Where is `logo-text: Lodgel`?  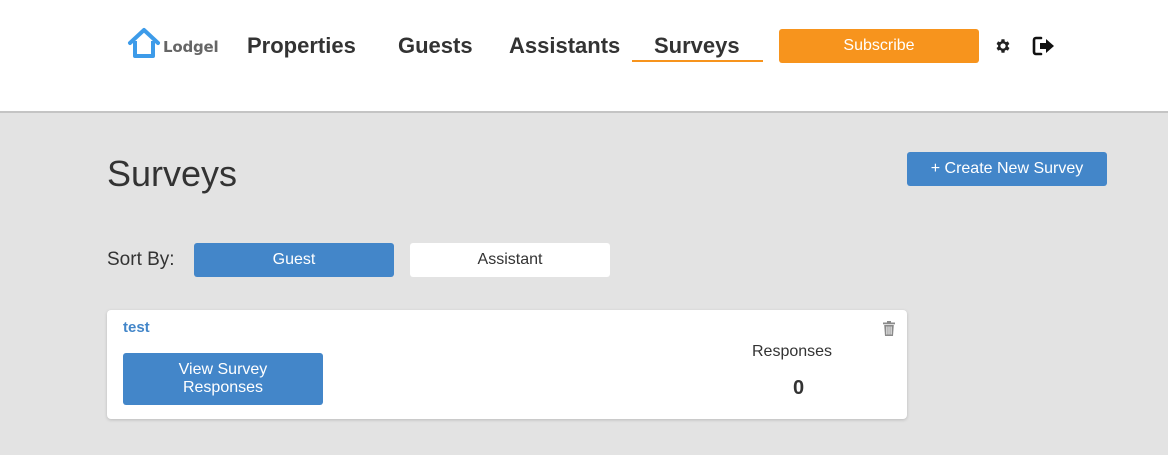 logo-text: Lodgel is located at coordinates (191, 47).